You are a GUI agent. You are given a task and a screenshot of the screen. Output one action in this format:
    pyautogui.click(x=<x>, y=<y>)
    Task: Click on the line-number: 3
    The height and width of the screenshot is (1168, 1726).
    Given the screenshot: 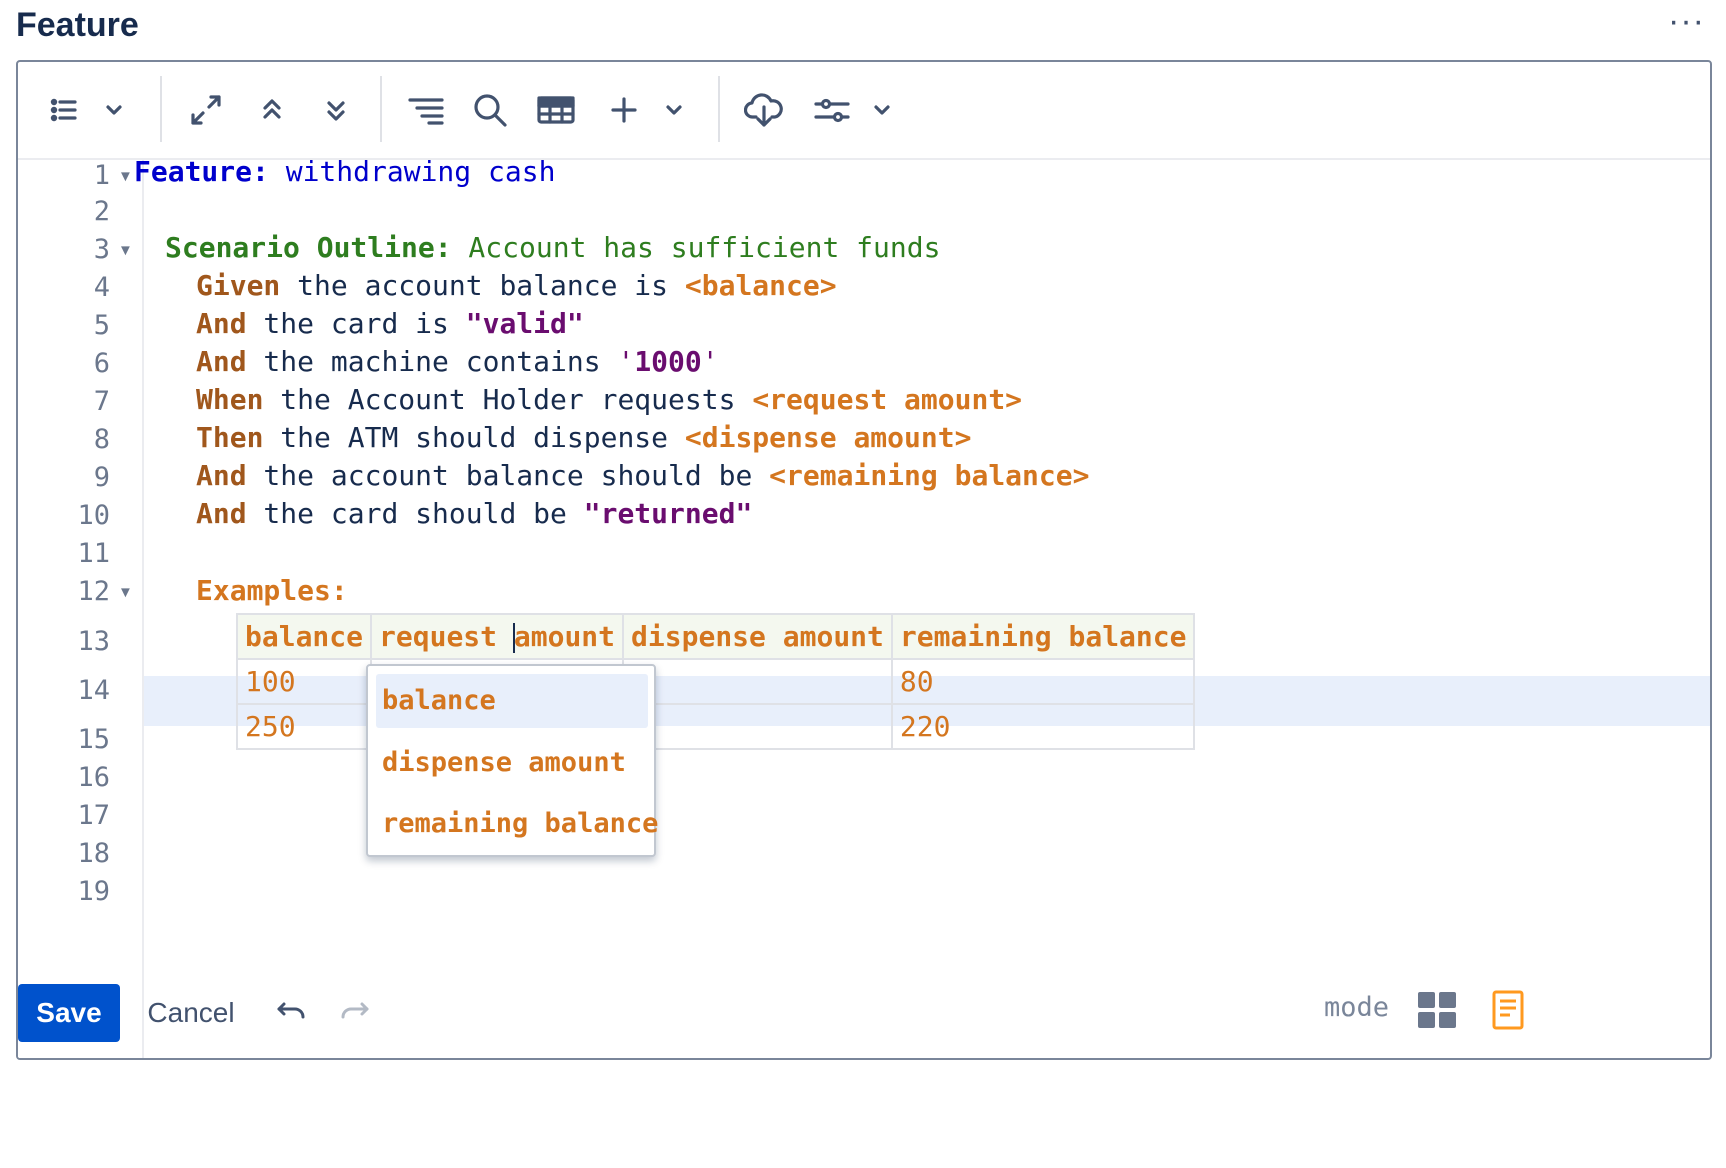 What is the action you would take?
    pyautogui.click(x=101, y=249)
    